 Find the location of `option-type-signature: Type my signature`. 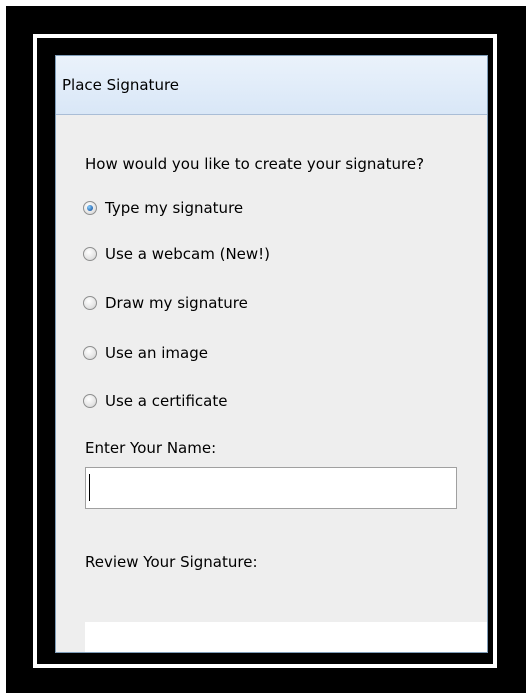

option-type-signature: Type my signature is located at coordinates (163, 208).